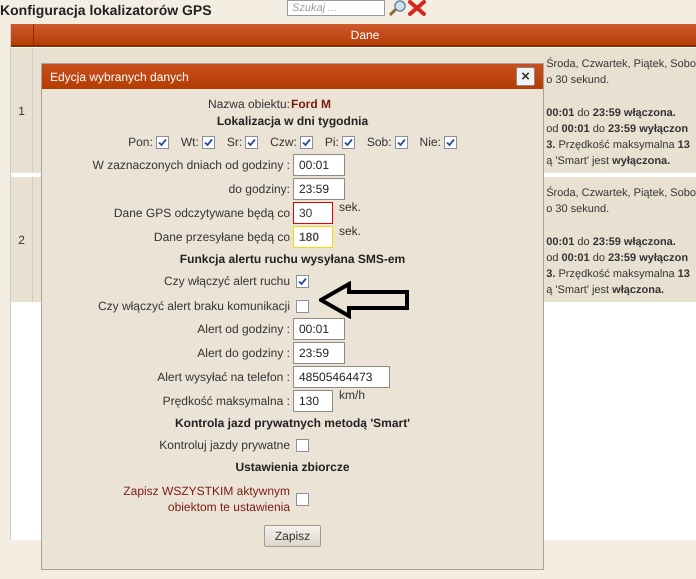 The image size is (696, 579). Describe the element at coordinates (341, 377) in the screenshot. I see `input-field: 48505464473` at that location.